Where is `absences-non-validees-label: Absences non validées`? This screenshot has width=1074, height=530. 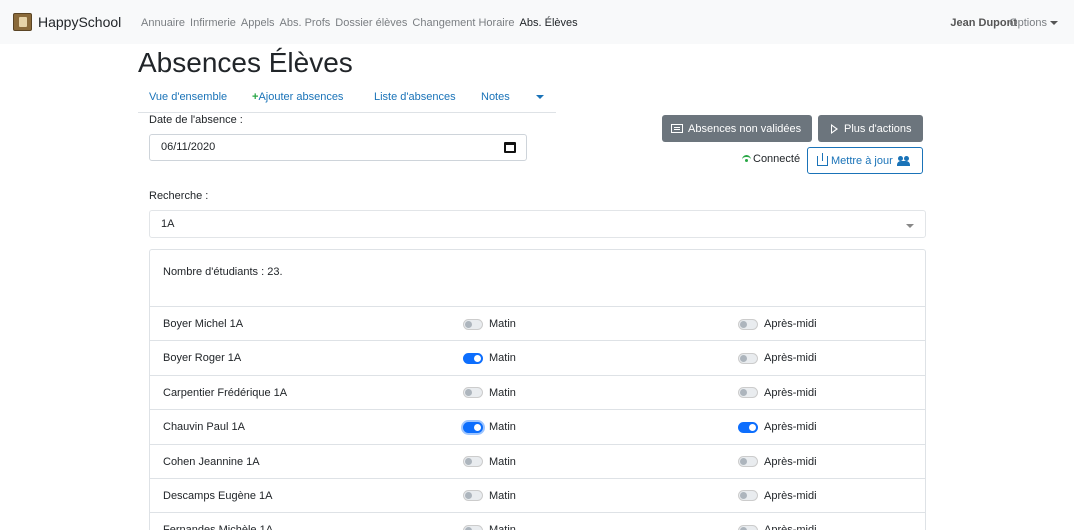
absences-non-validees-label: Absences non validées is located at coordinates (745, 128).